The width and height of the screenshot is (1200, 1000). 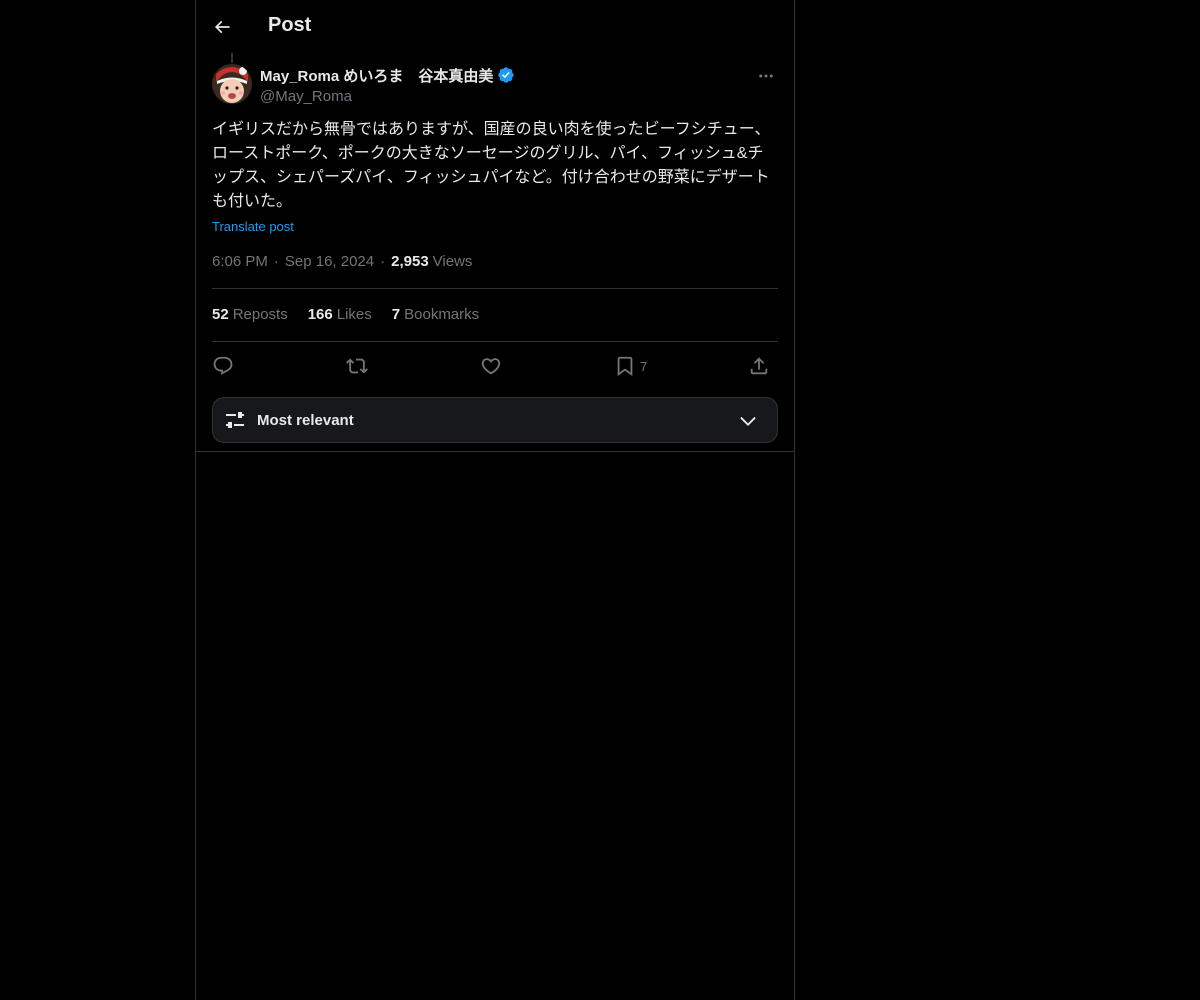 I want to click on back-button, so click(x=222, y=27).